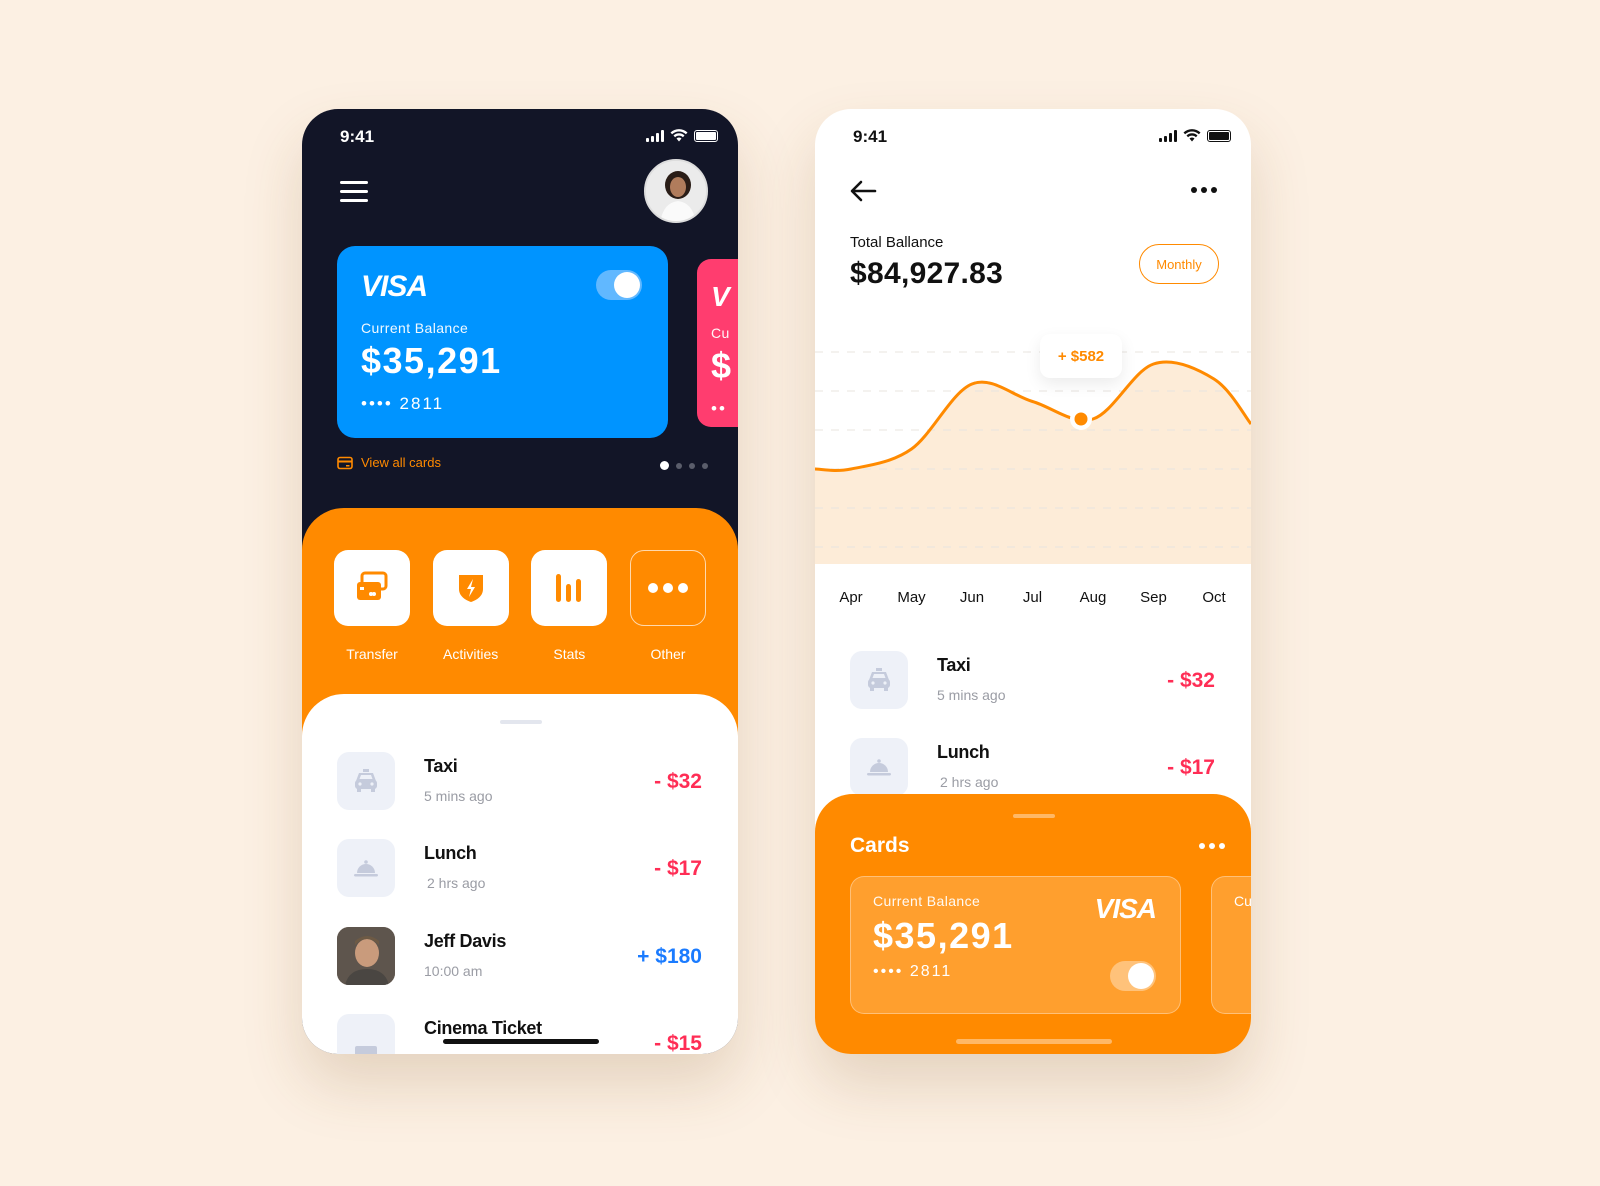 This screenshot has height=1186, width=1600. I want to click on avatar-photo-icon, so click(676, 191).